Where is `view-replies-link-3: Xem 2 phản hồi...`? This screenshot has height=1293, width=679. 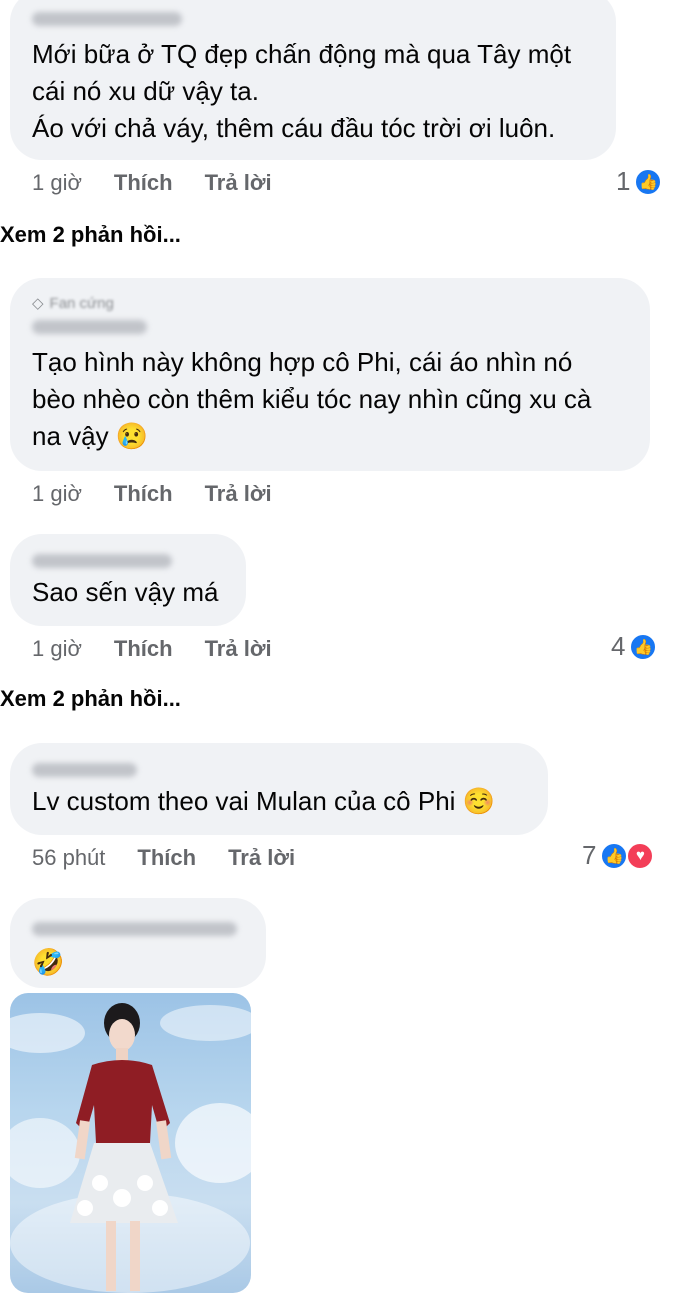
view-replies-link-3: Xem 2 phản hồi... is located at coordinates (90, 699).